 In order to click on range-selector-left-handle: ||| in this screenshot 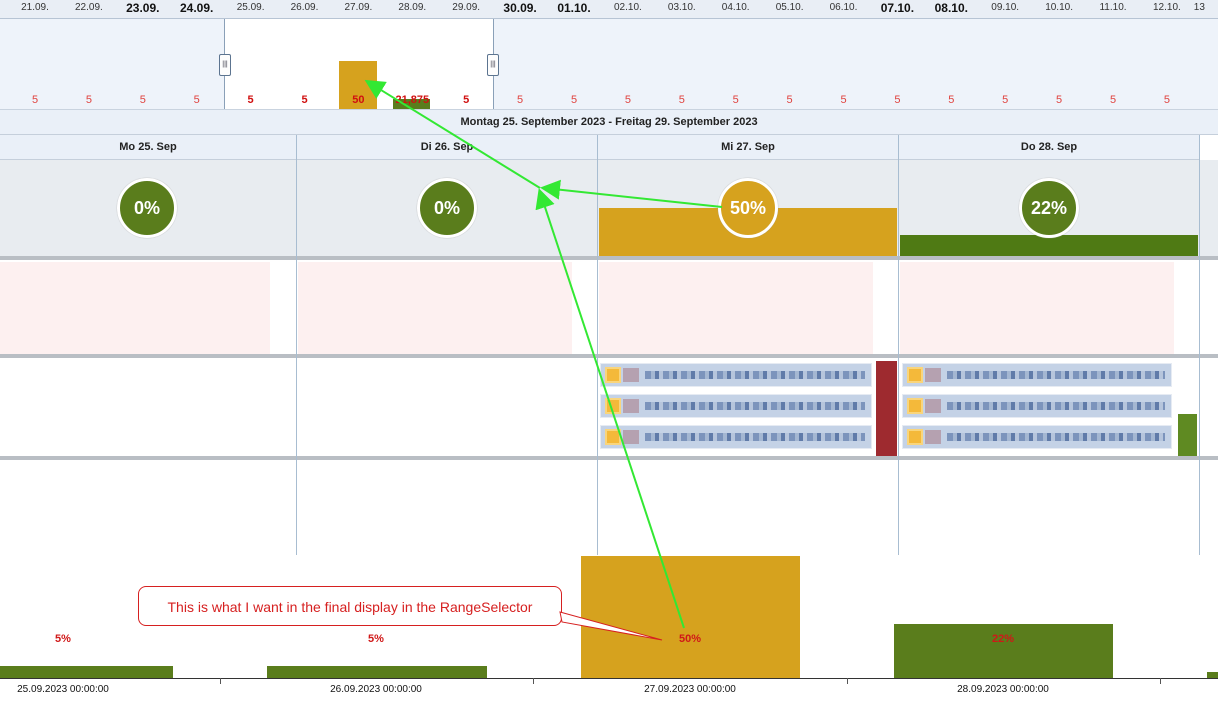, I will do `click(225, 65)`.